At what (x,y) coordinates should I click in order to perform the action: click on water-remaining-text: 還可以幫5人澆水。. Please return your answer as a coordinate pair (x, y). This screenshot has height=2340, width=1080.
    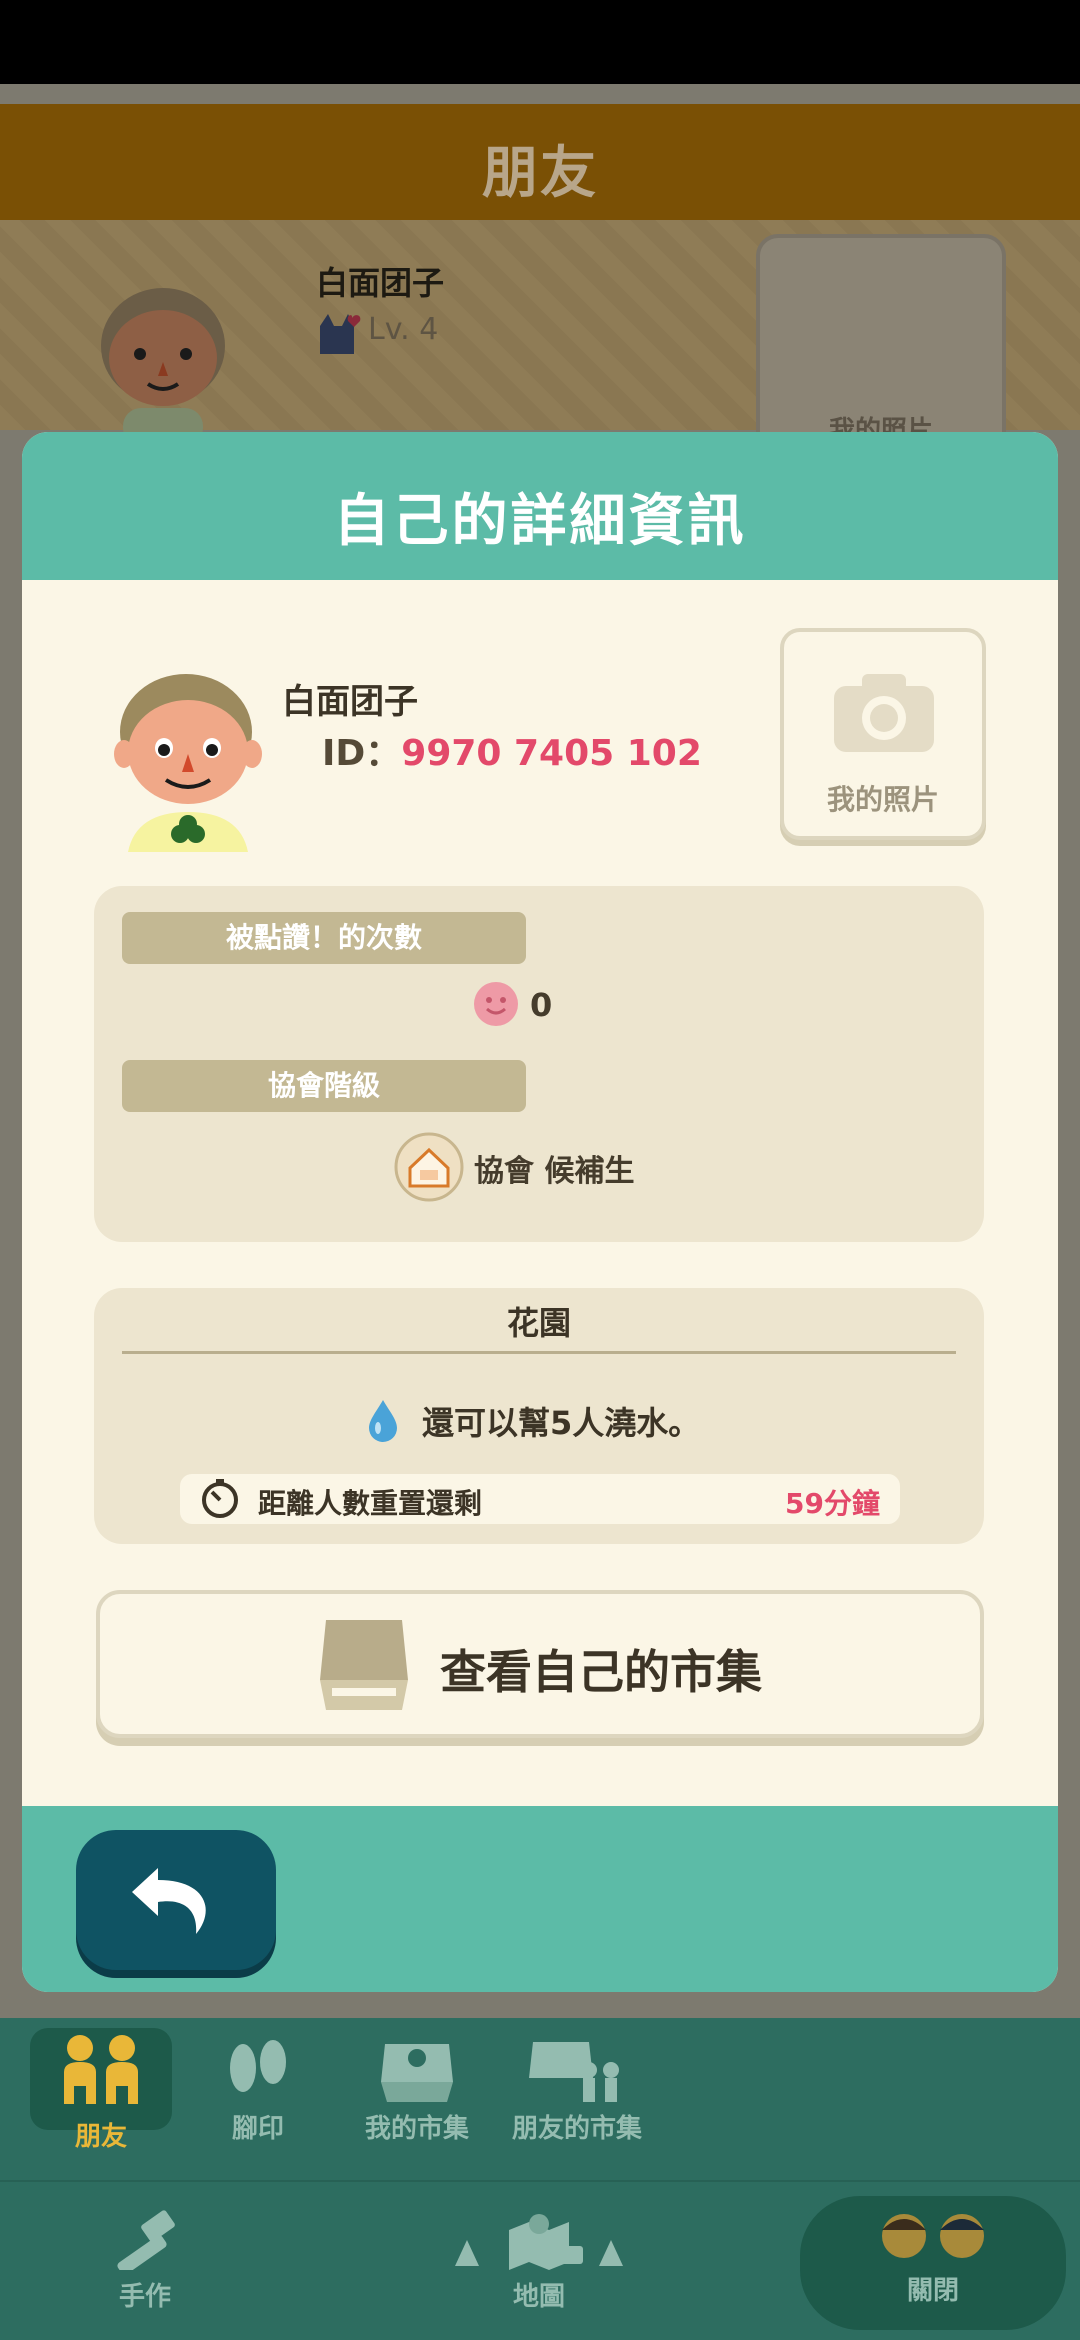
    Looking at the image, I should click on (561, 1423).